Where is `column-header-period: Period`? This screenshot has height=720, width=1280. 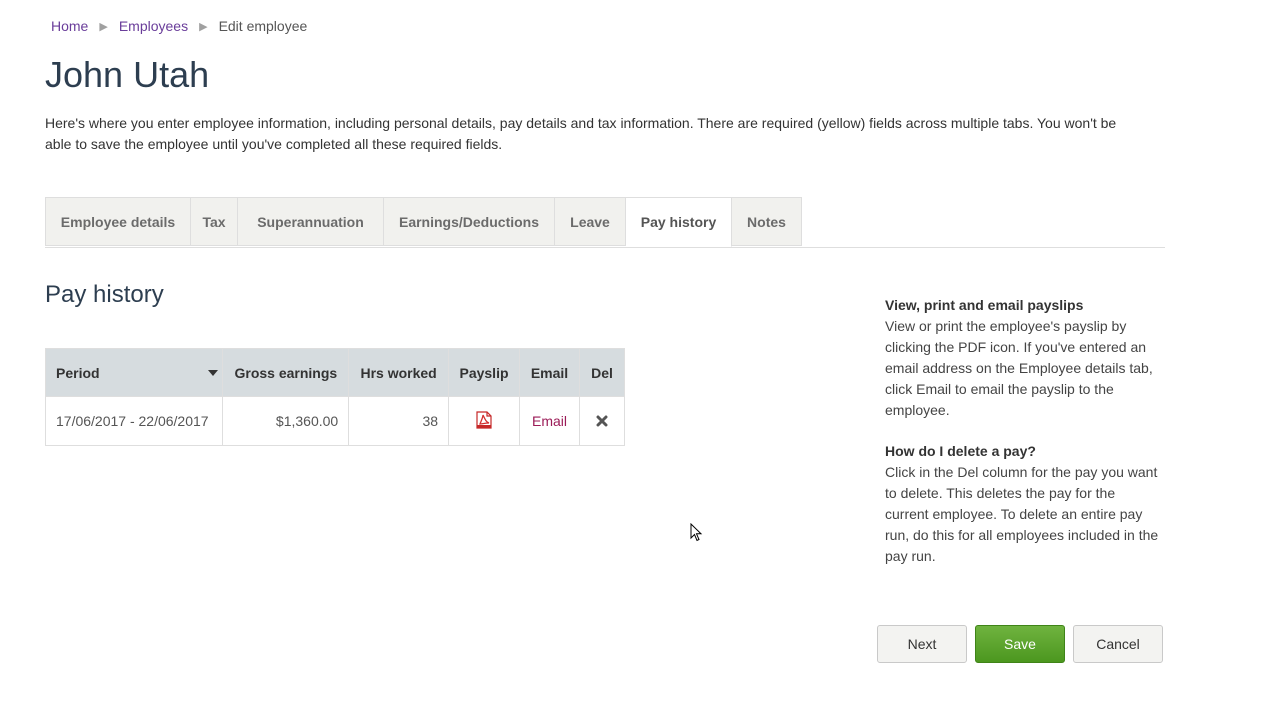
column-header-period: Period is located at coordinates (134, 372).